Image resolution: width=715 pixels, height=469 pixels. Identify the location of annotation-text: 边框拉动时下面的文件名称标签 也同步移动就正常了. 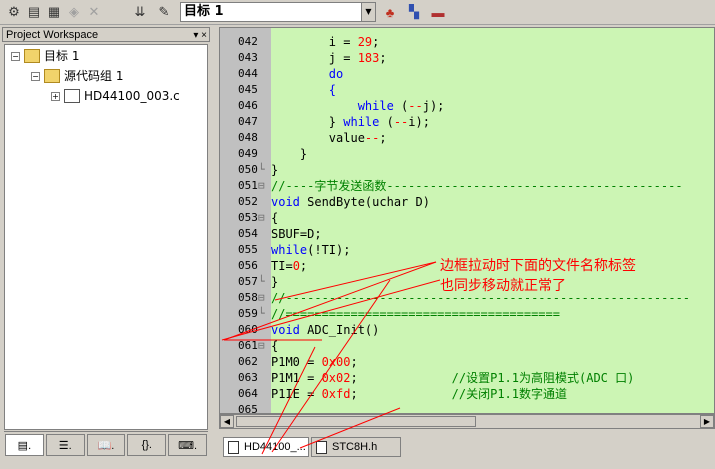
(538, 276).